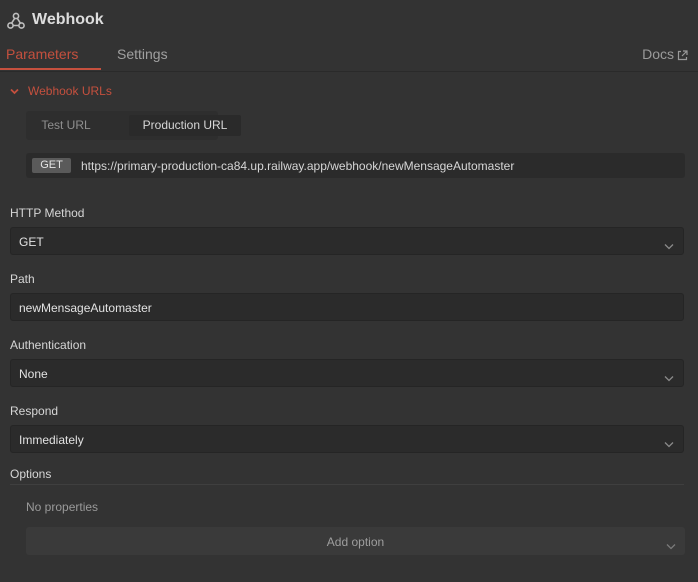  Describe the element at coordinates (349, 56) in the screenshot. I see `tab-bar: Parameters Settings Docs` at that location.